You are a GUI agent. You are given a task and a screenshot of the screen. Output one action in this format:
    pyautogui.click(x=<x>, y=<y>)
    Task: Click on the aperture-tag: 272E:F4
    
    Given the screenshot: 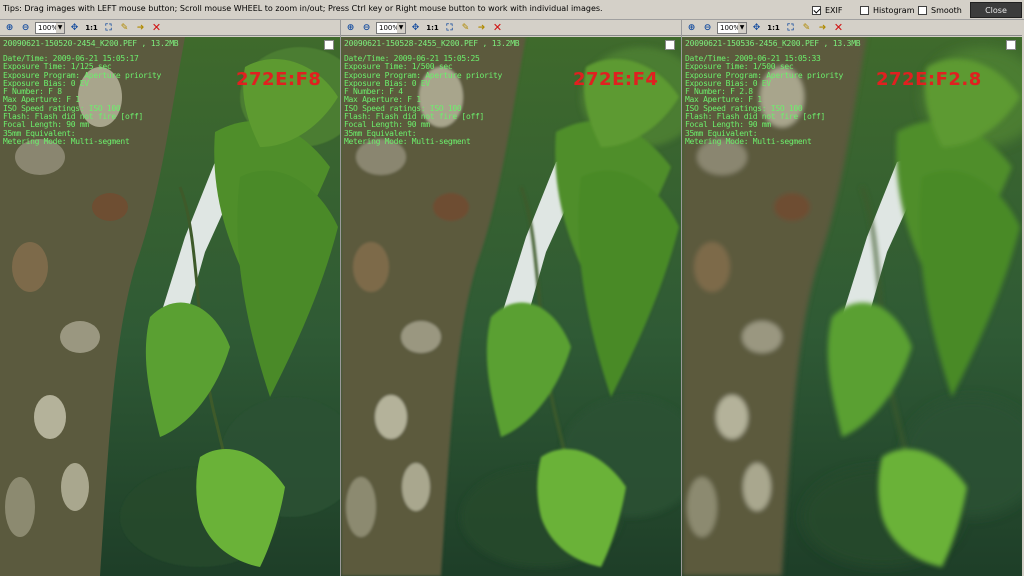 What is the action you would take?
    pyautogui.click(x=616, y=79)
    